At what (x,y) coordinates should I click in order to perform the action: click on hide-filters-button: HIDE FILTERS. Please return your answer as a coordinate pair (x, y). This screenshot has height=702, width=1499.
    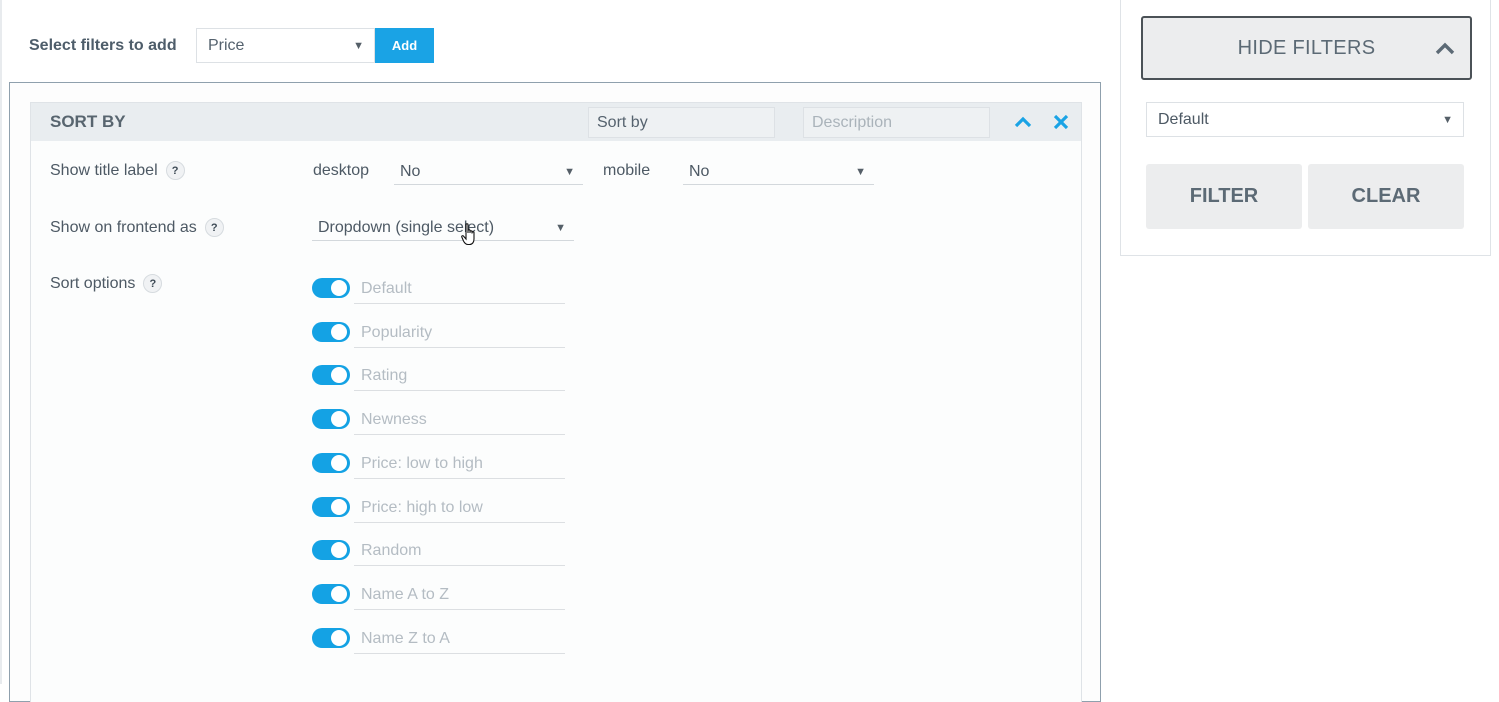
    Looking at the image, I should click on (1306, 48).